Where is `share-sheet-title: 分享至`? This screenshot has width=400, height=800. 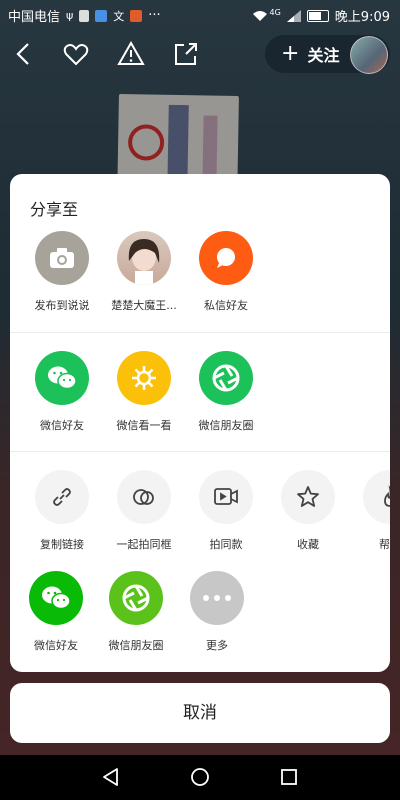
share-sheet-title: 分享至 is located at coordinates (54, 209).